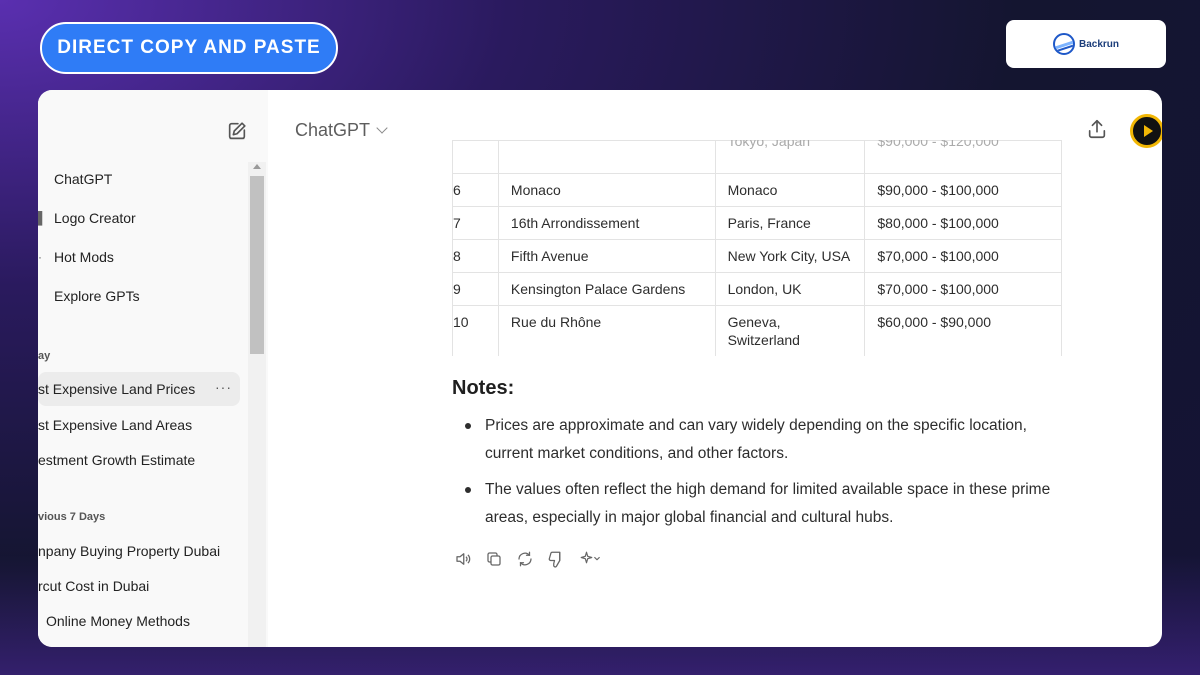  What do you see at coordinates (42, 218) in the screenshot?
I see `logo-creator-icon: ▌` at bounding box center [42, 218].